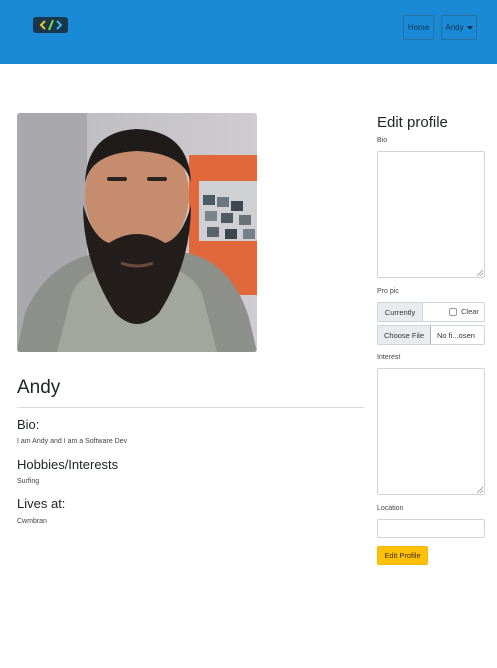  I want to click on clear-label: Clear, so click(470, 311).